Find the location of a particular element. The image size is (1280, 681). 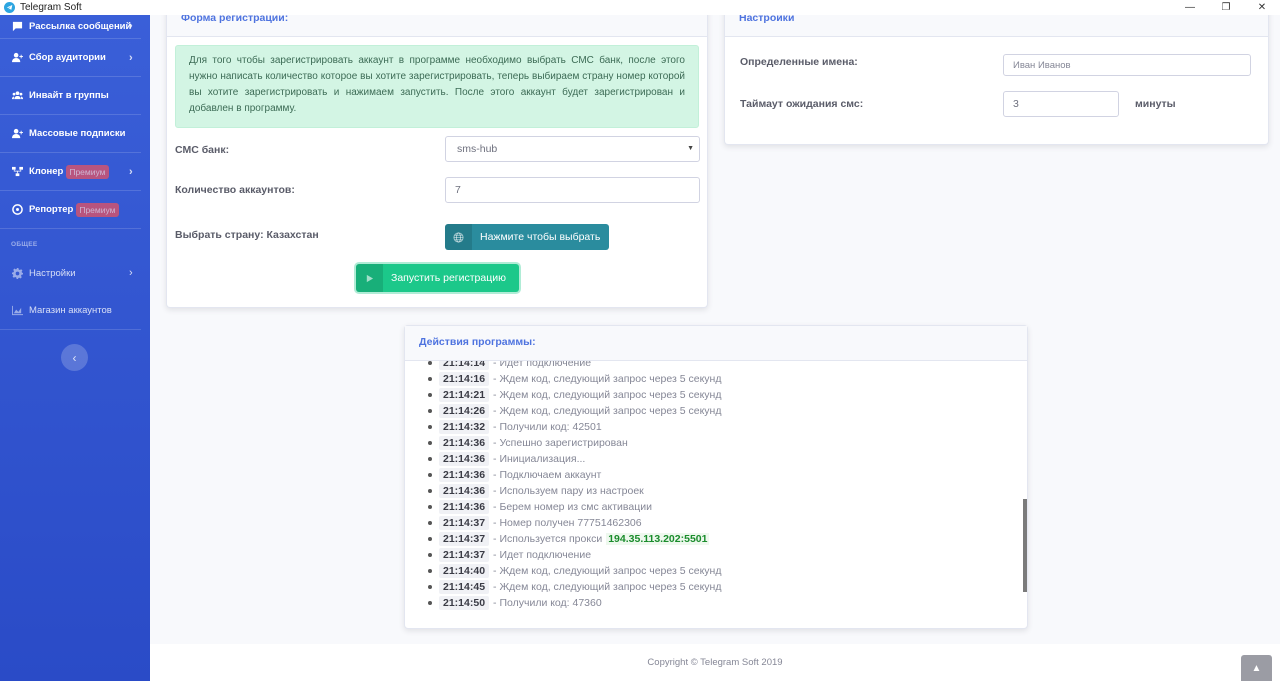

sidebar-item-shop: Магазин аккаунтов is located at coordinates (70, 311).